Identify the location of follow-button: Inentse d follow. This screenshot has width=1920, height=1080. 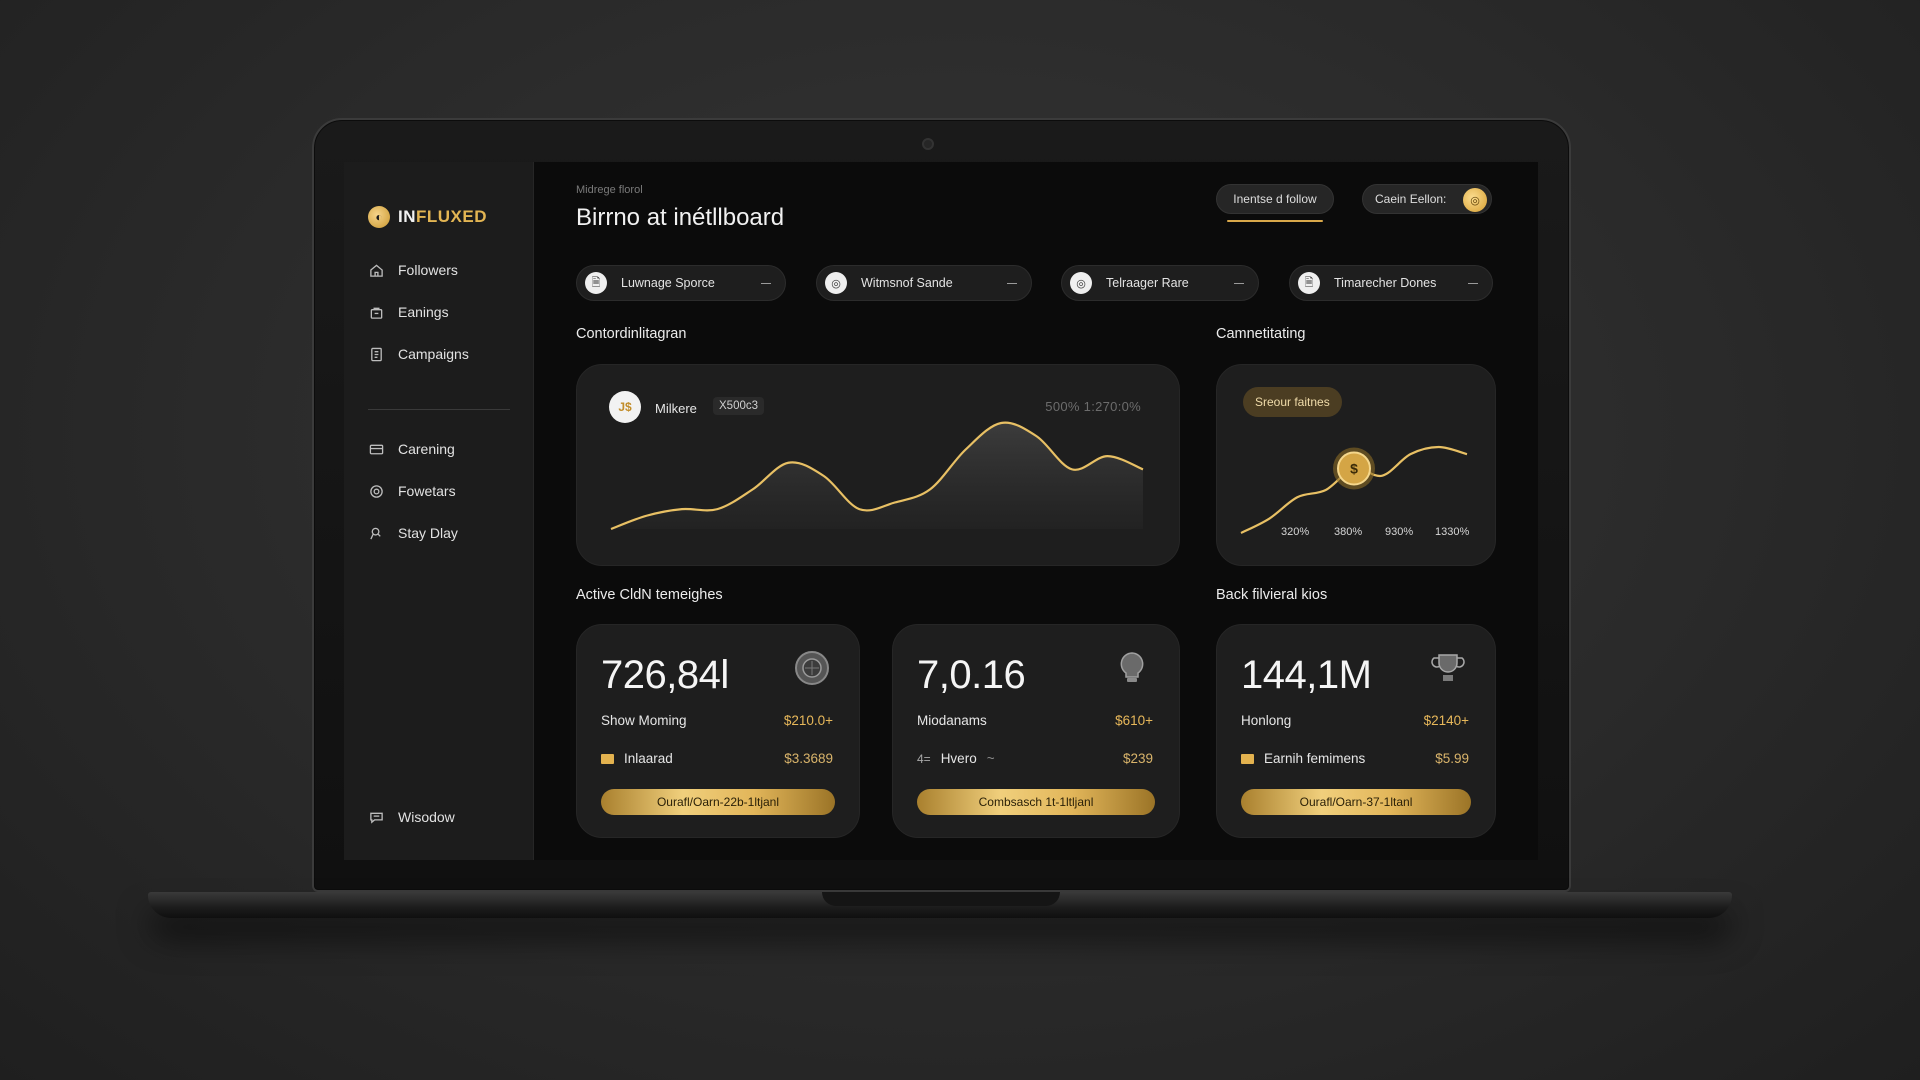
(1275, 203).